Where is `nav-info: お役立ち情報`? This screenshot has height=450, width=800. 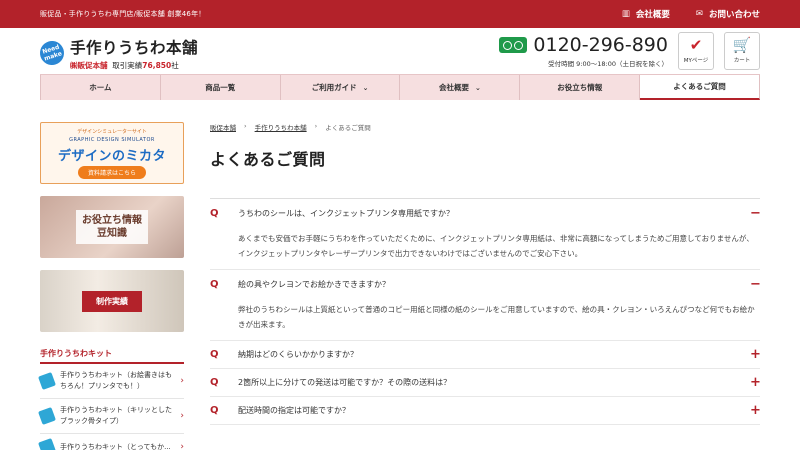
nav-info: お役立ち情報 is located at coordinates (580, 87).